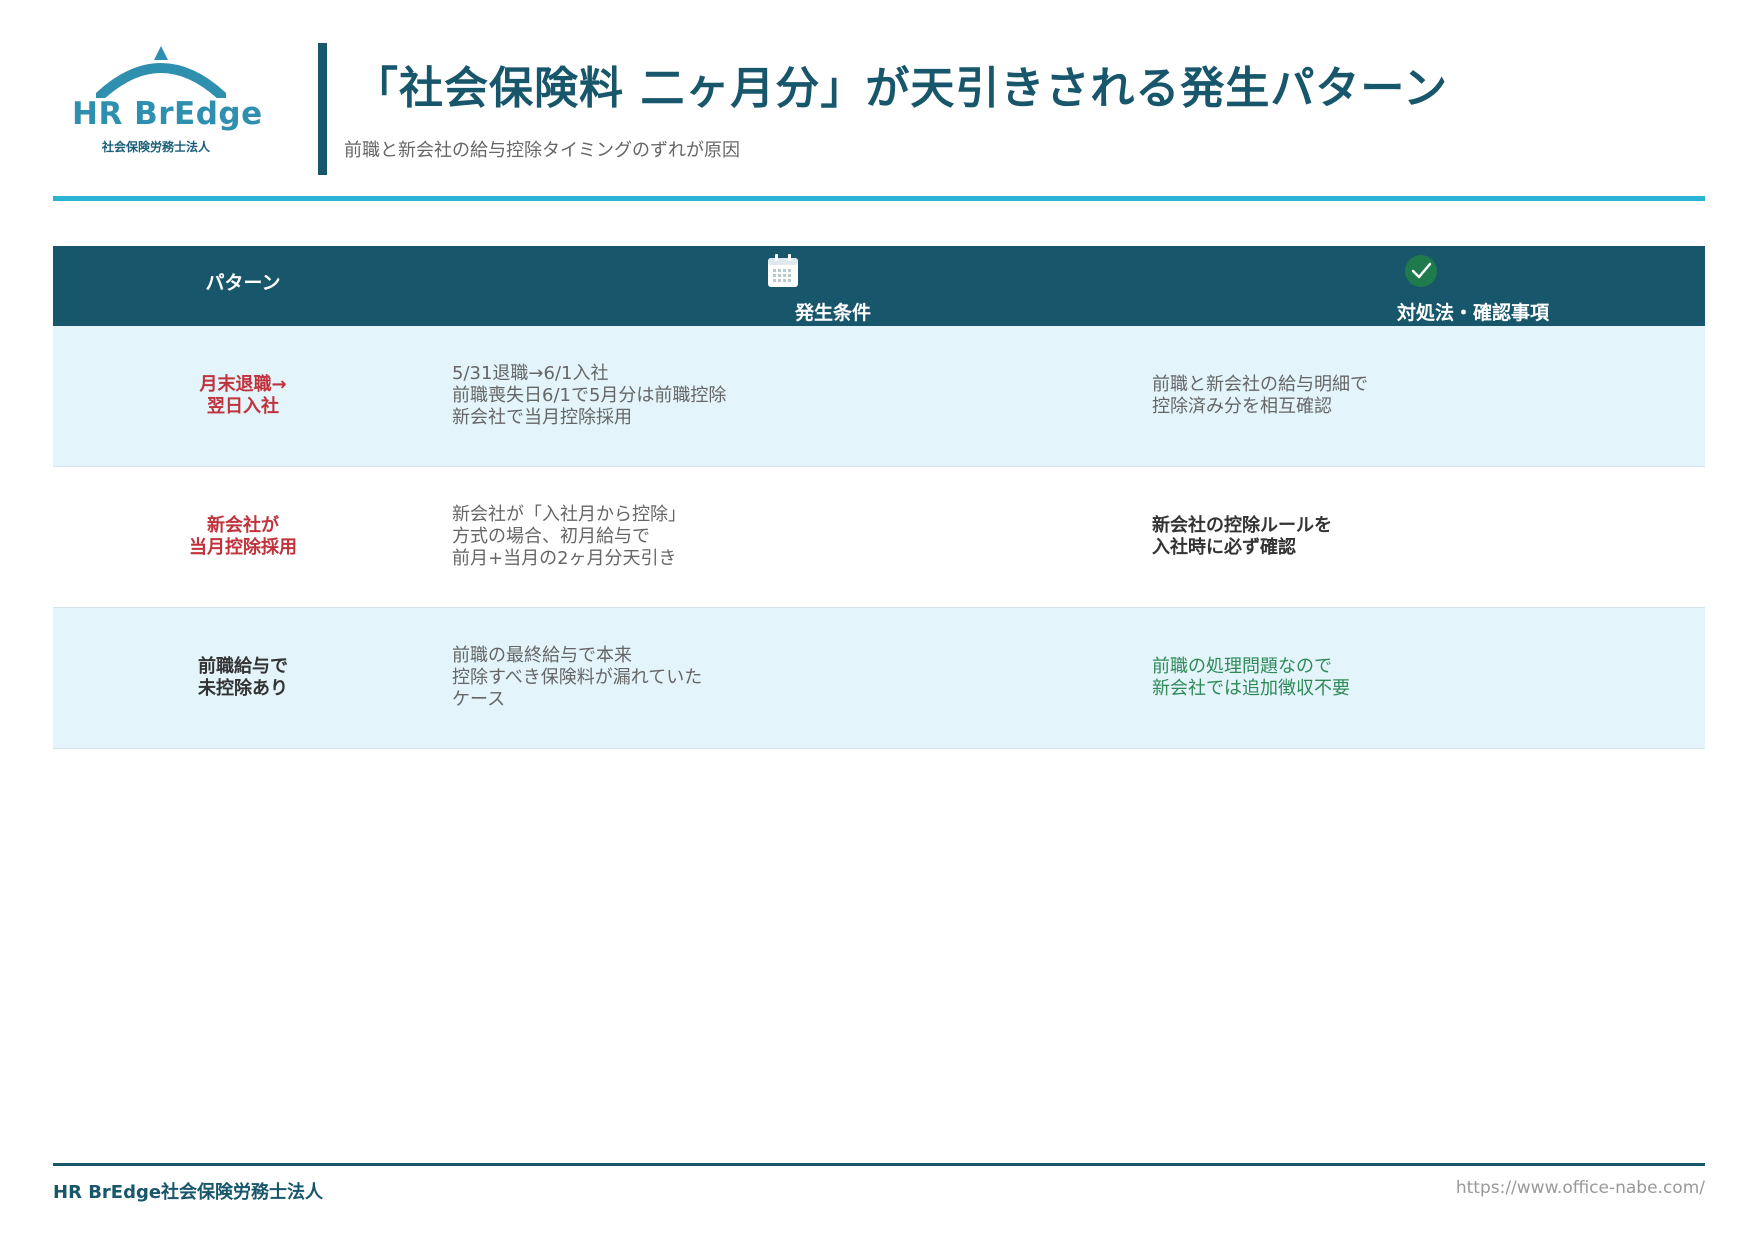 The height and width of the screenshot is (1240, 1753). Describe the element at coordinates (322, 109) in the screenshot. I see `title-accent-bar` at that location.